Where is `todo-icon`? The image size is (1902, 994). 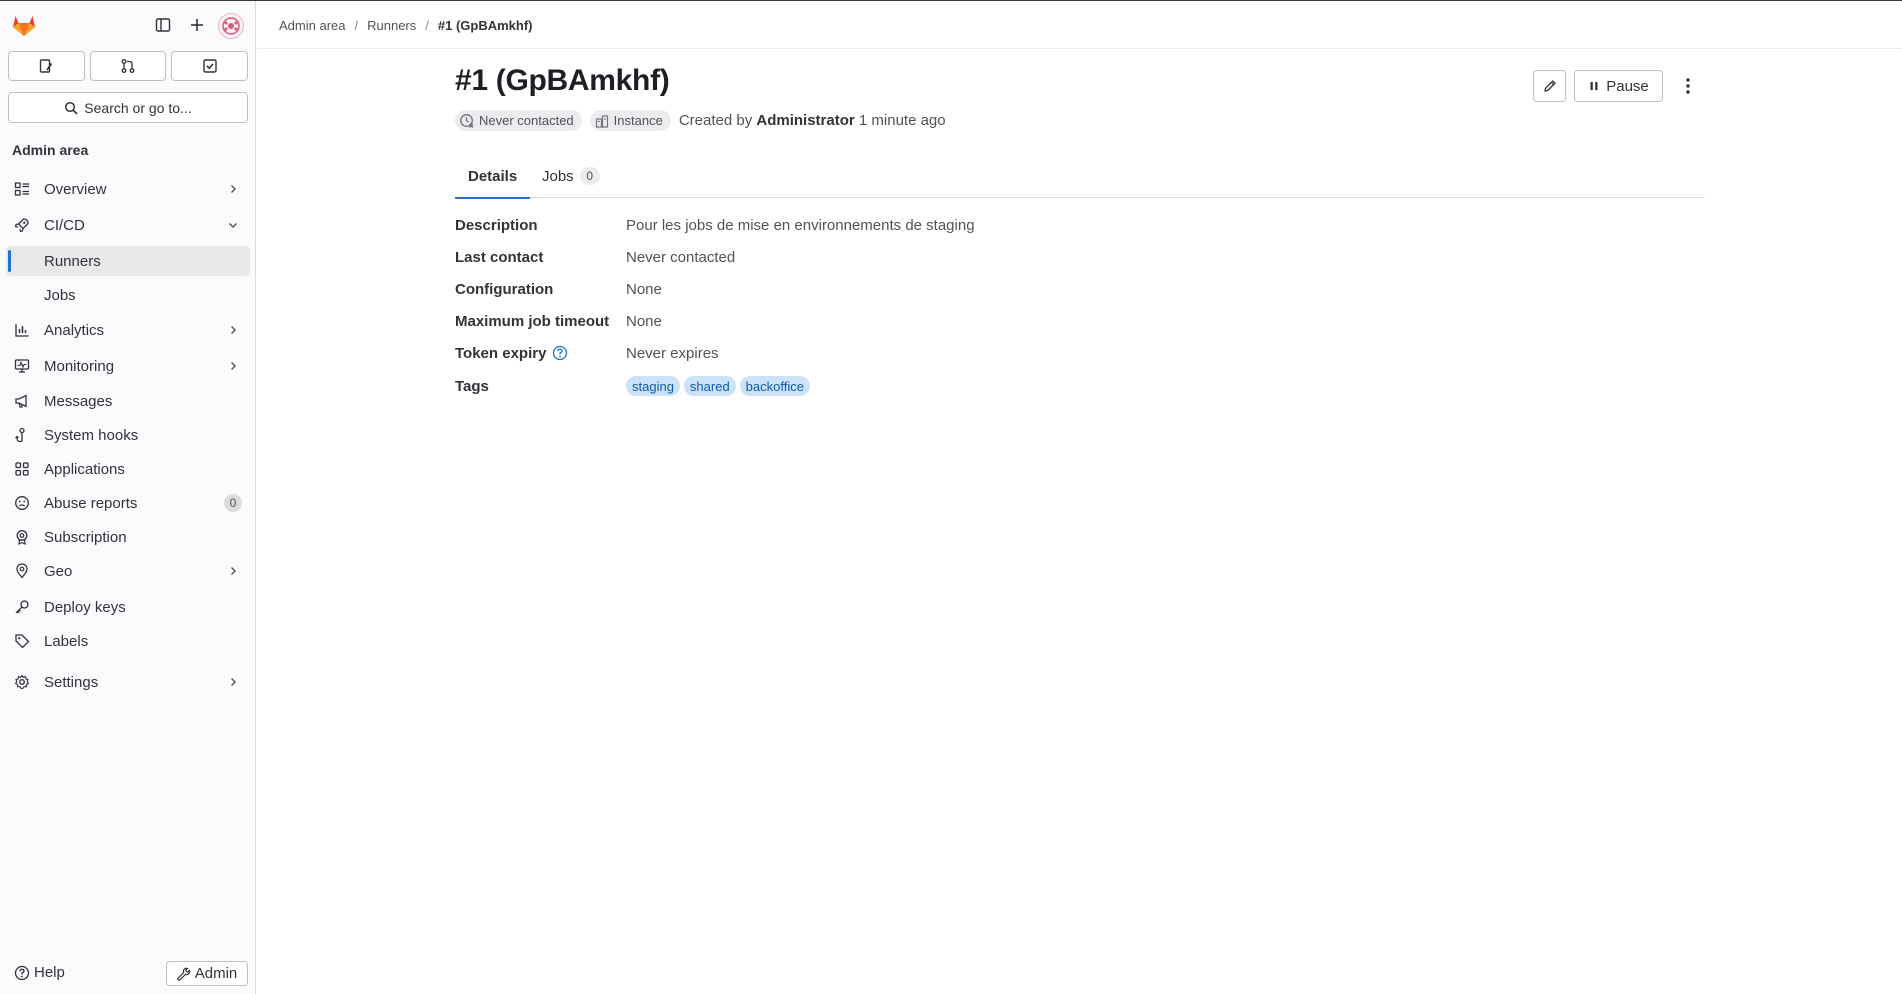 todo-icon is located at coordinates (209, 66).